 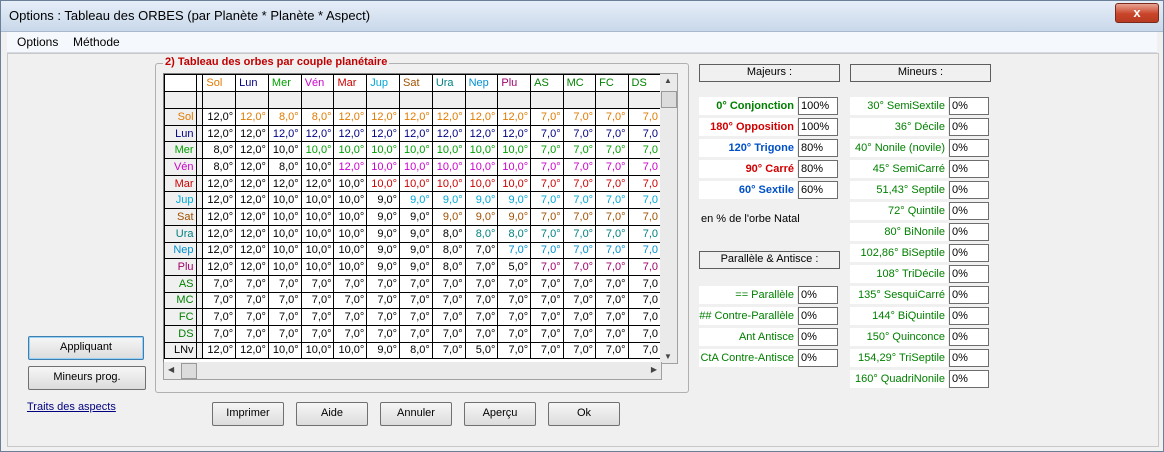 What do you see at coordinates (818, 190) in the screenshot?
I see `majeur-value-field: 60%` at bounding box center [818, 190].